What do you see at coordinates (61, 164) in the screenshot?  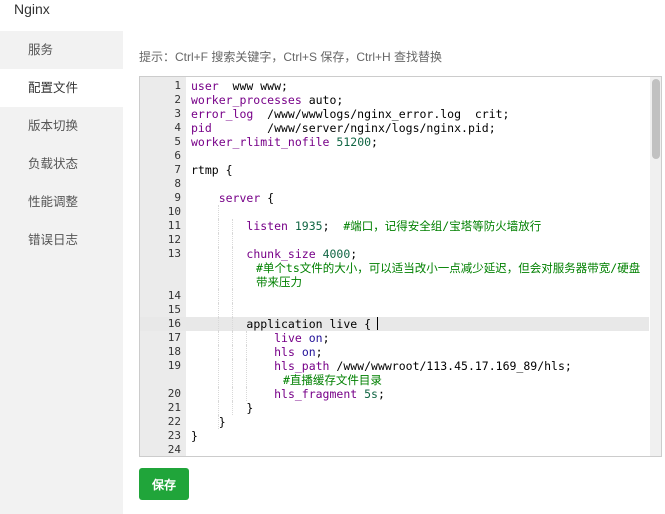 I see `sidebar-item-load-status: 负载状态` at bounding box center [61, 164].